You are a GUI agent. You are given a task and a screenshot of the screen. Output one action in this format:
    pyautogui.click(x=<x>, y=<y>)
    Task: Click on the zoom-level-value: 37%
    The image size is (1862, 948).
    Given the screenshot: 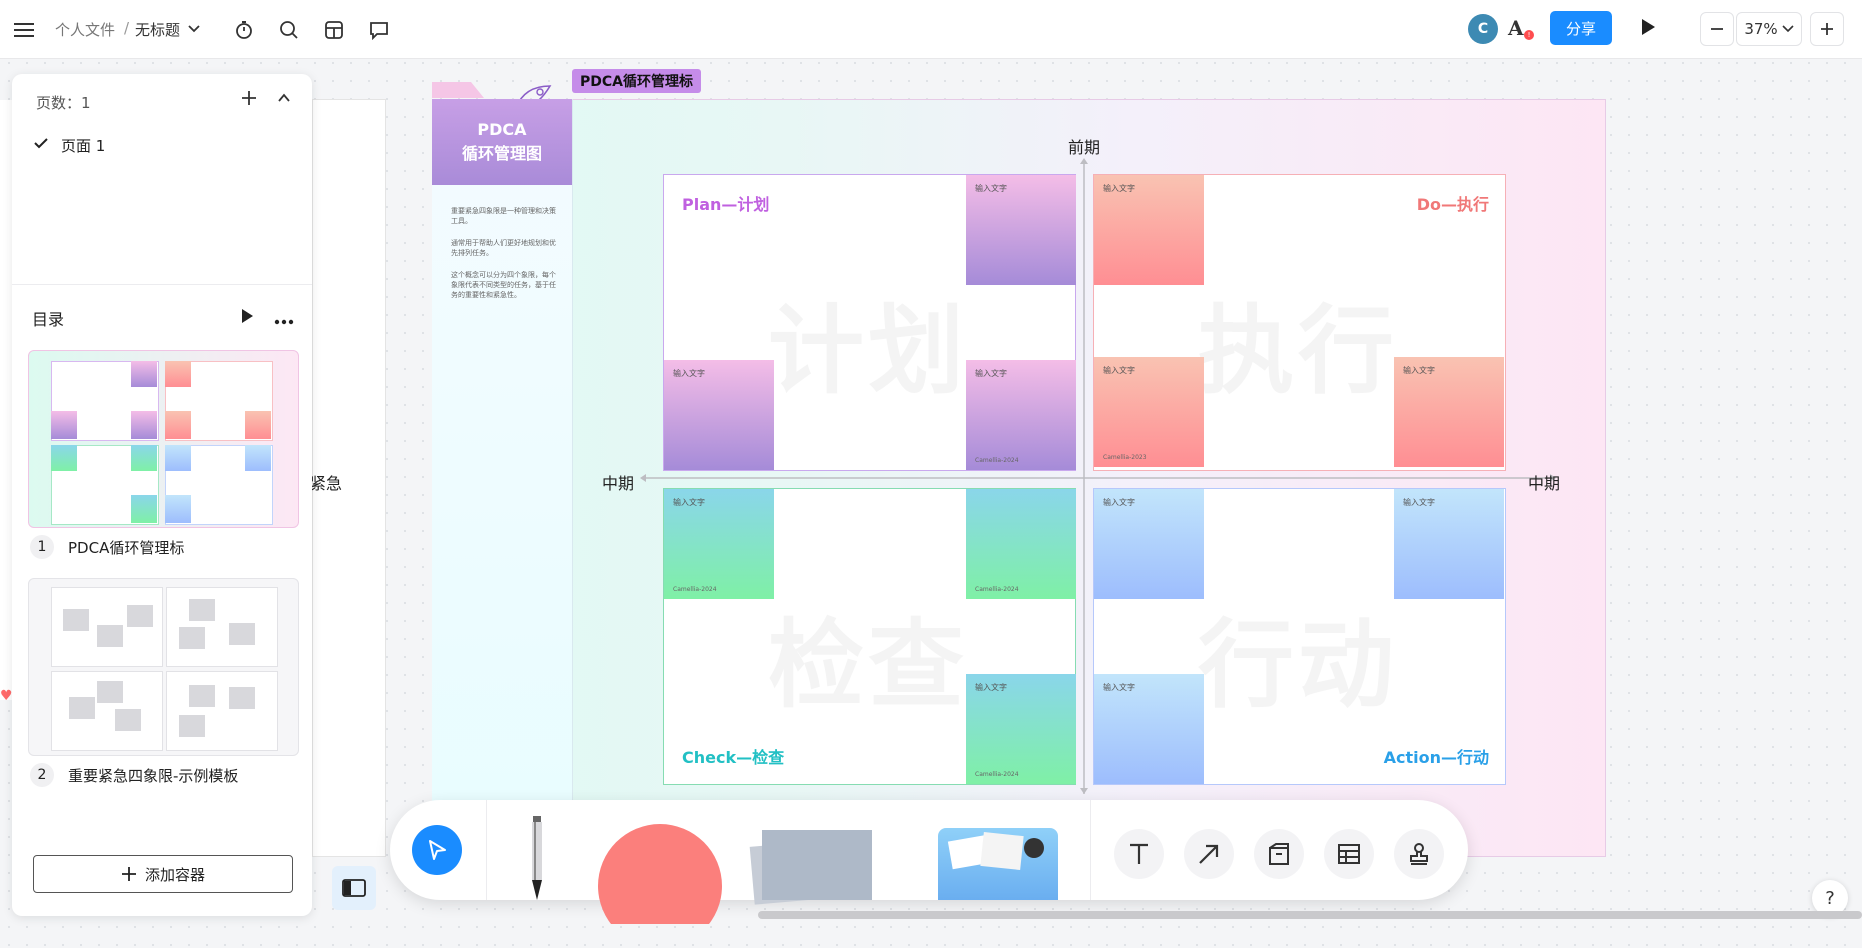 What is the action you would take?
    pyautogui.click(x=1761, y=29)
    